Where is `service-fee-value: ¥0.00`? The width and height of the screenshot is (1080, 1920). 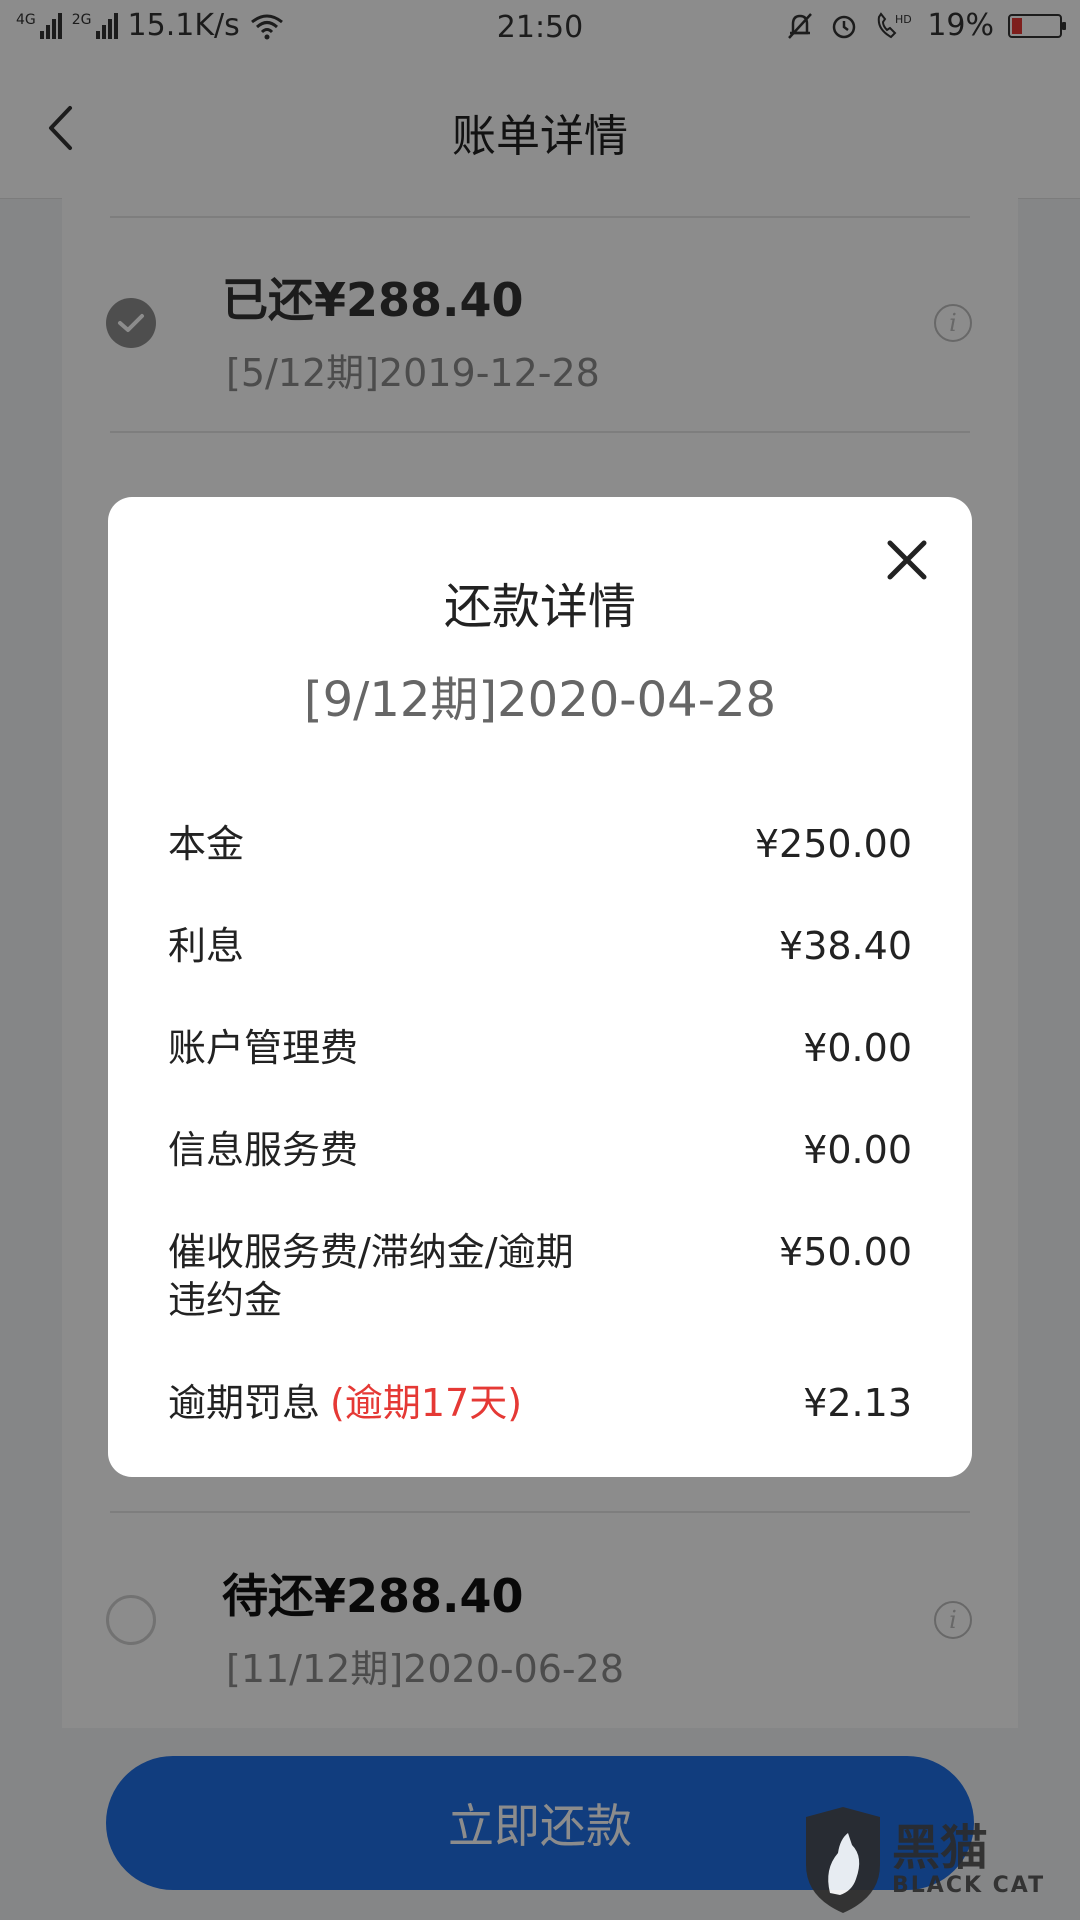
service-fee-value: ¥0.00 is located at coordinates (857, 1150).